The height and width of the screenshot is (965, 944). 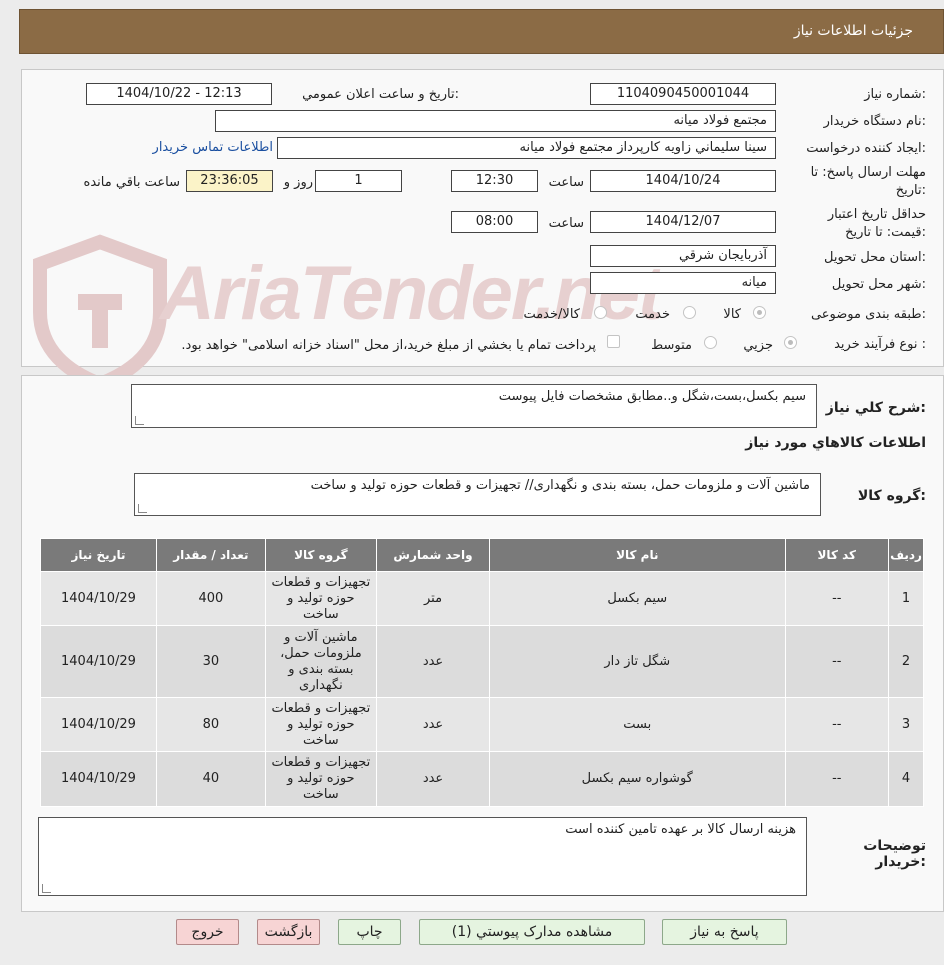 What do you see at coordinates (213, 147) in the screenshot?
I see `buyer-contact-link: اطلاعات تماس خريدار` at bounding box center [213, 147].